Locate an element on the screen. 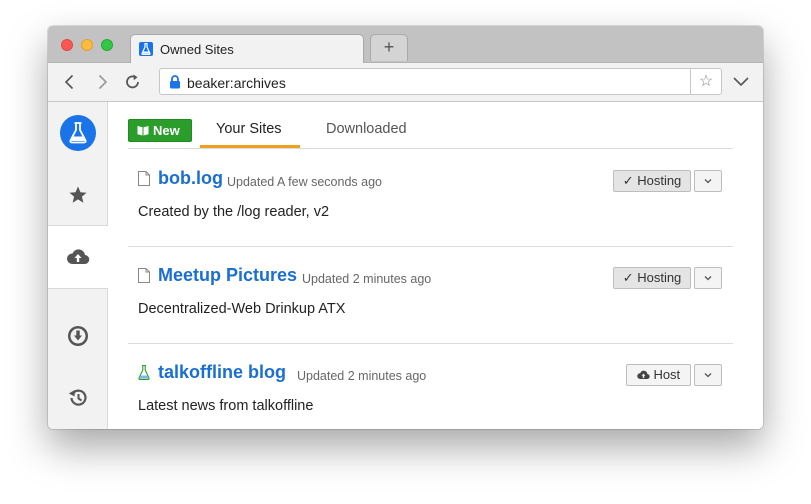 Image resolution: width=811 pixels, height=504 pixels. title-bar: Owned Sites + is located at coordinates (405, 44).